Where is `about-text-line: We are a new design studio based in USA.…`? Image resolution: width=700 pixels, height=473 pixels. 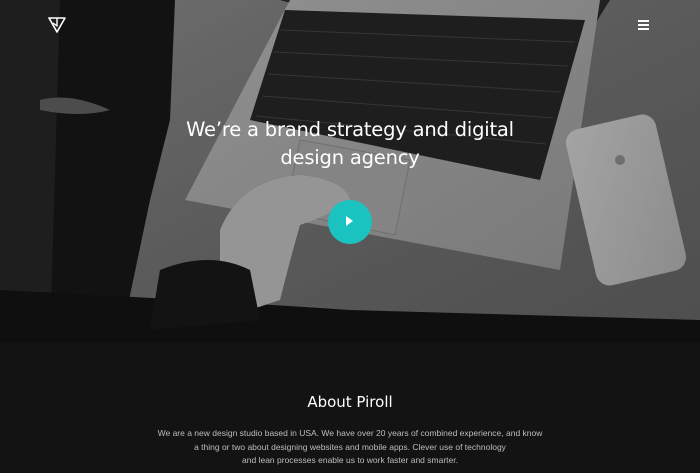 about-text-line: We are a new design studio based in USA.… is located at coordinates (350, 433).